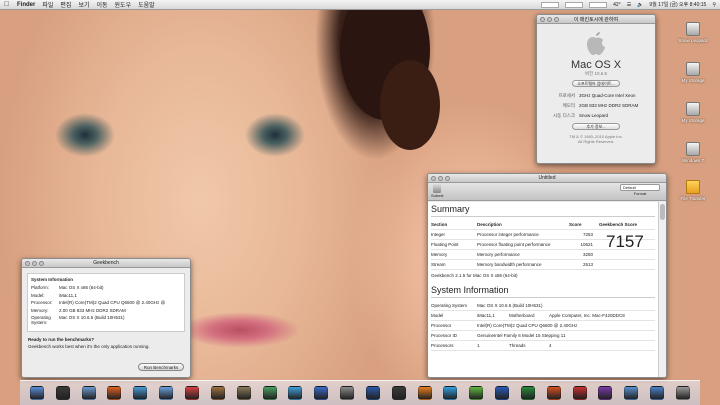 This screenshot has width=720, height=405. Describe the element at coordinates (146, 4) in the screenshot. I see `menu-item: 도움말` at that location.